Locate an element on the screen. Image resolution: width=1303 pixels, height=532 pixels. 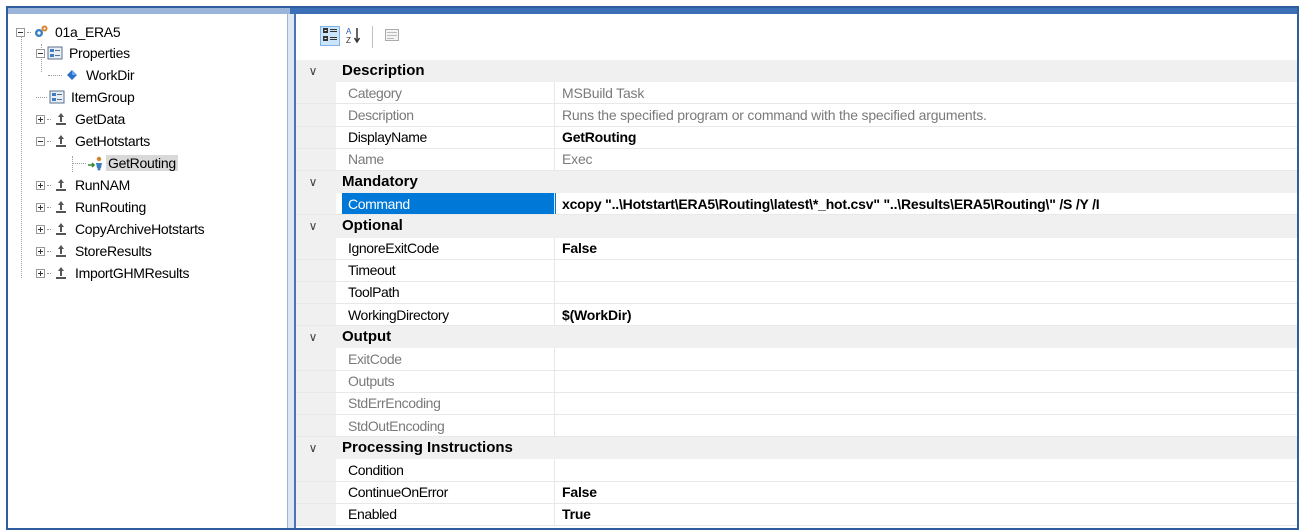
property-row-timeout: Timeout is located at coordinates (796, 270).